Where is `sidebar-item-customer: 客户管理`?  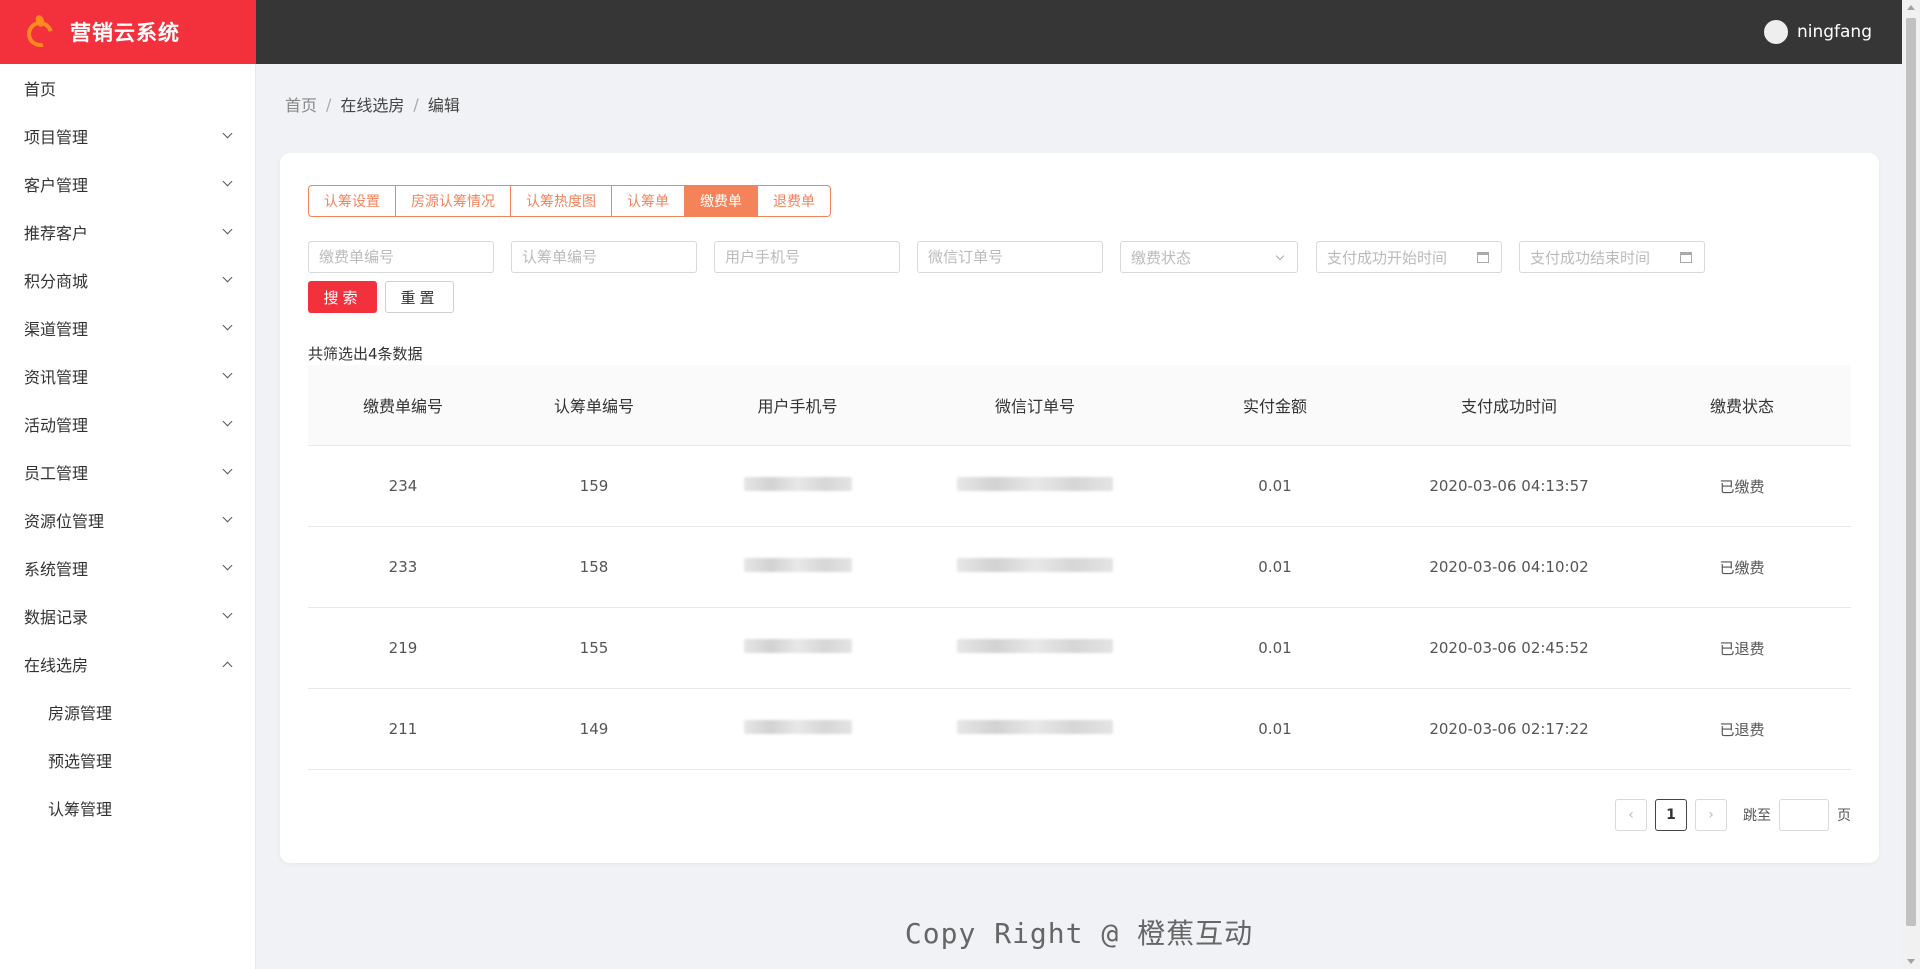
sidebar-item-customer: 客户管理 is located at coordinates (127, 184).